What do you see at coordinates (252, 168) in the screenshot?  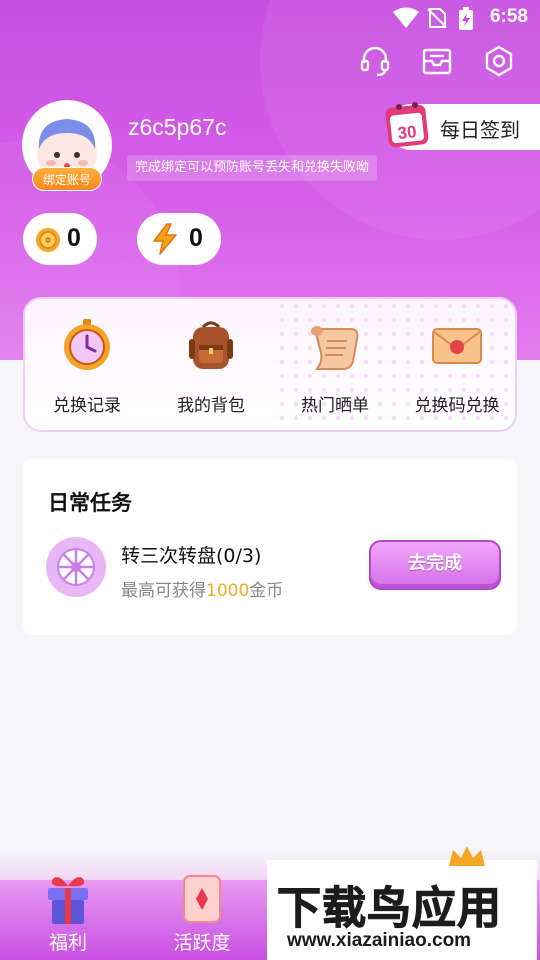 I see `bind-hint: 完成绑定可以预防账号丢失和兑换失败呦` at bounding box center [252, 168].